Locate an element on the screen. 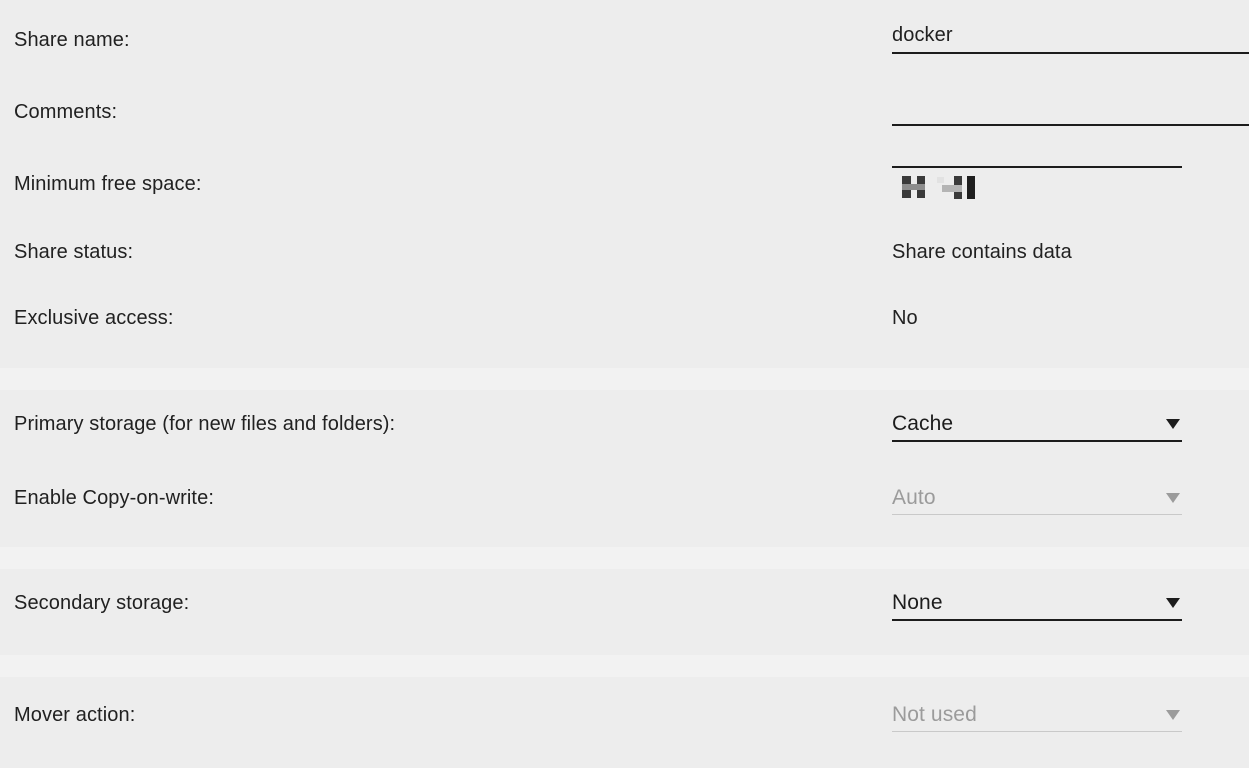  copy-on-write-underline is located at coordinates (1037, 514).